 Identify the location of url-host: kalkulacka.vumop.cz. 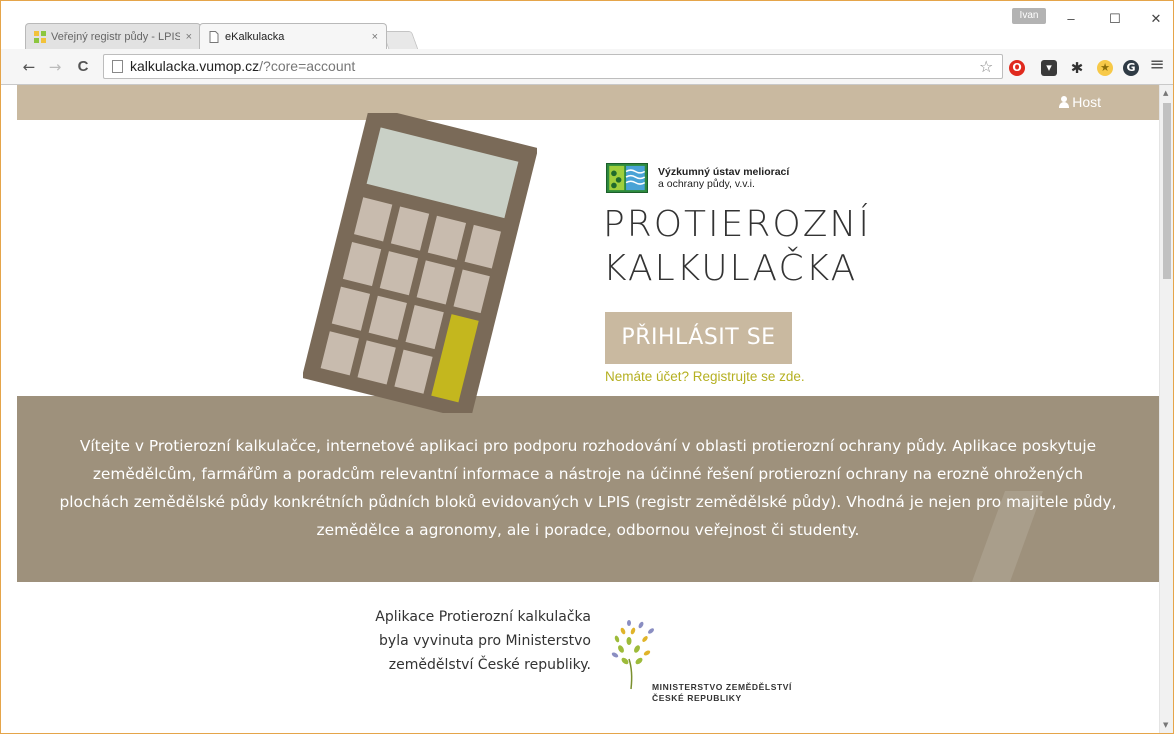
(195, 66).